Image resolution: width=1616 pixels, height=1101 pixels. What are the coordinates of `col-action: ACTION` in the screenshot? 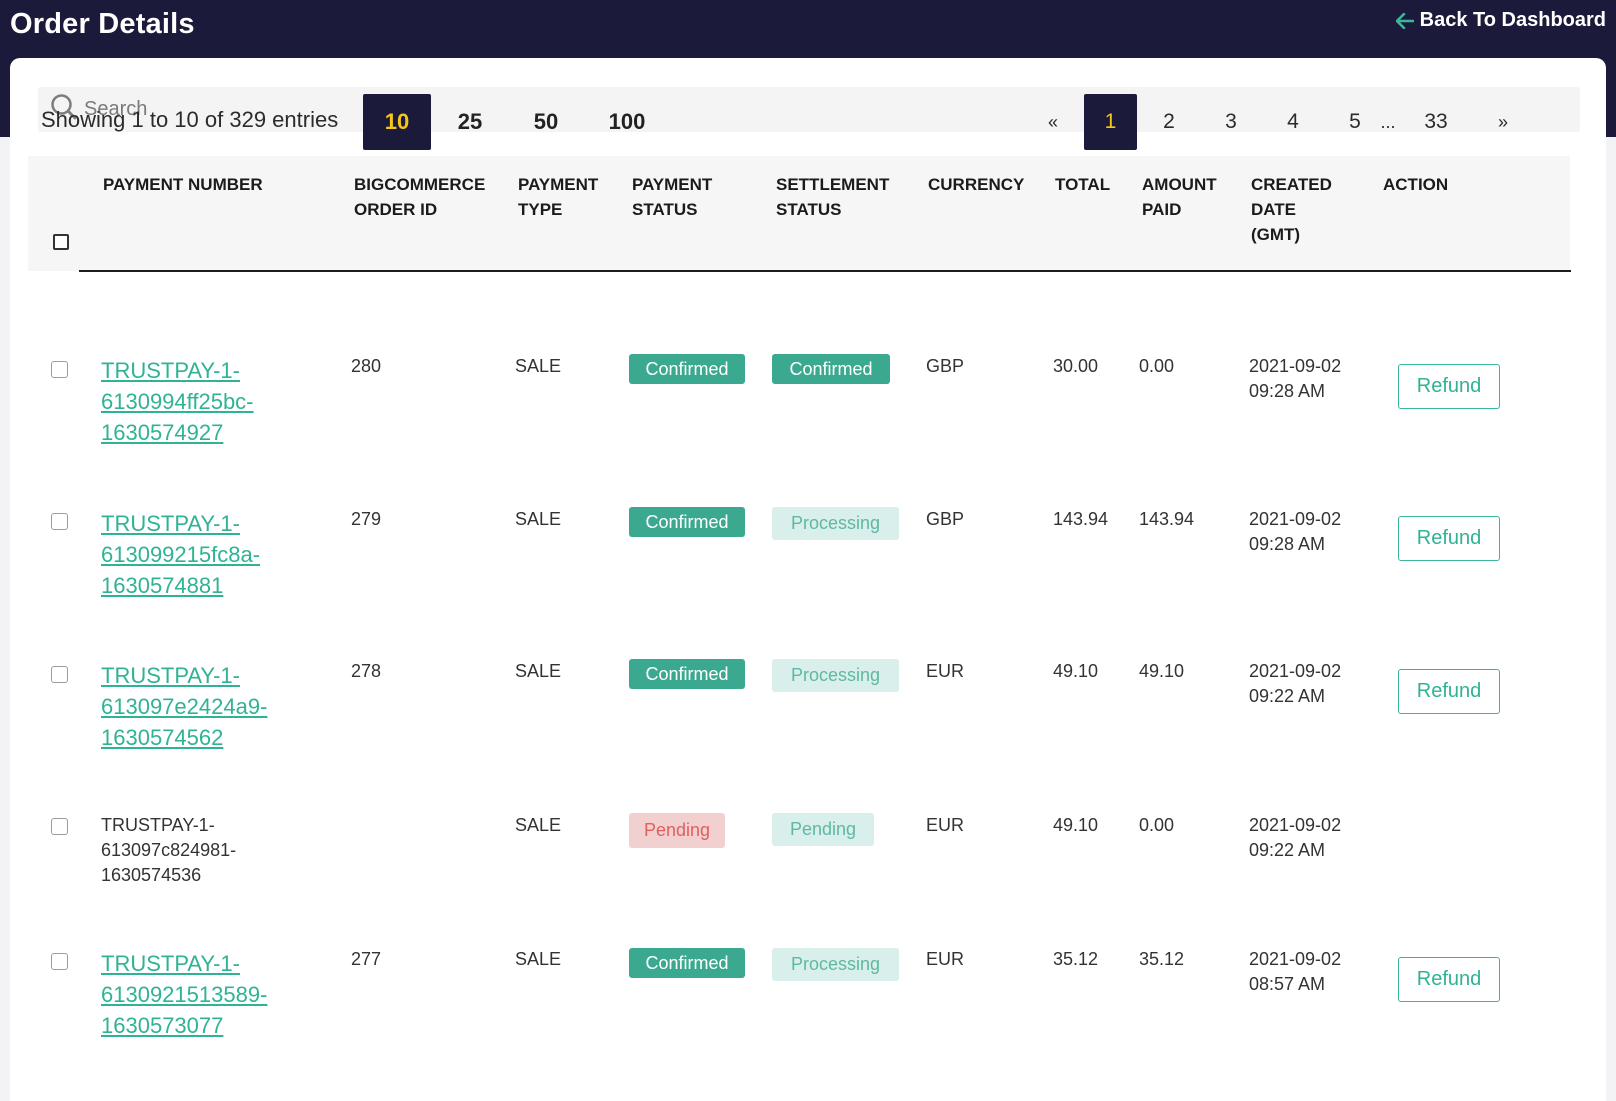 It's located at (1416, 184).